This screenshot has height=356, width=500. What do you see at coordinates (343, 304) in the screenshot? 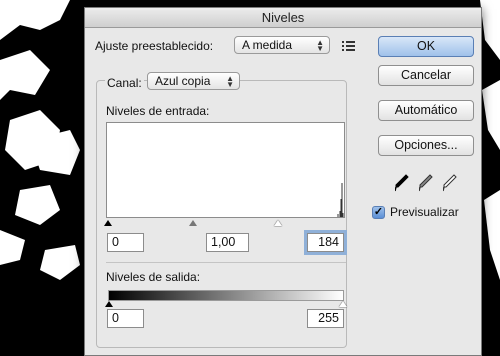
I see `output-white-slider` at bounding box center [343, 304].